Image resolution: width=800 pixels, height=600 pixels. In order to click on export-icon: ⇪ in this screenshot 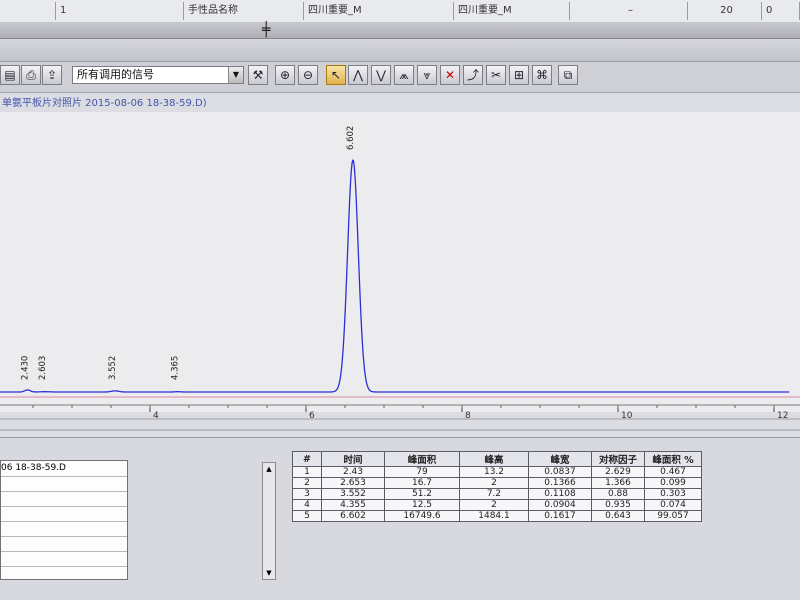, I will do `click(52, 75)`.